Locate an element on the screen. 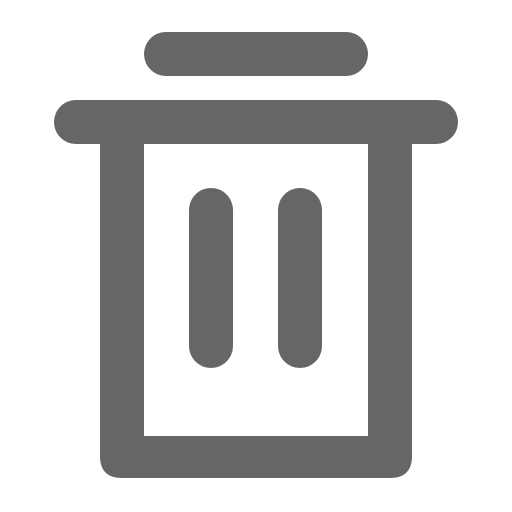  trash-slot-left is located at coordinates (211, 278).